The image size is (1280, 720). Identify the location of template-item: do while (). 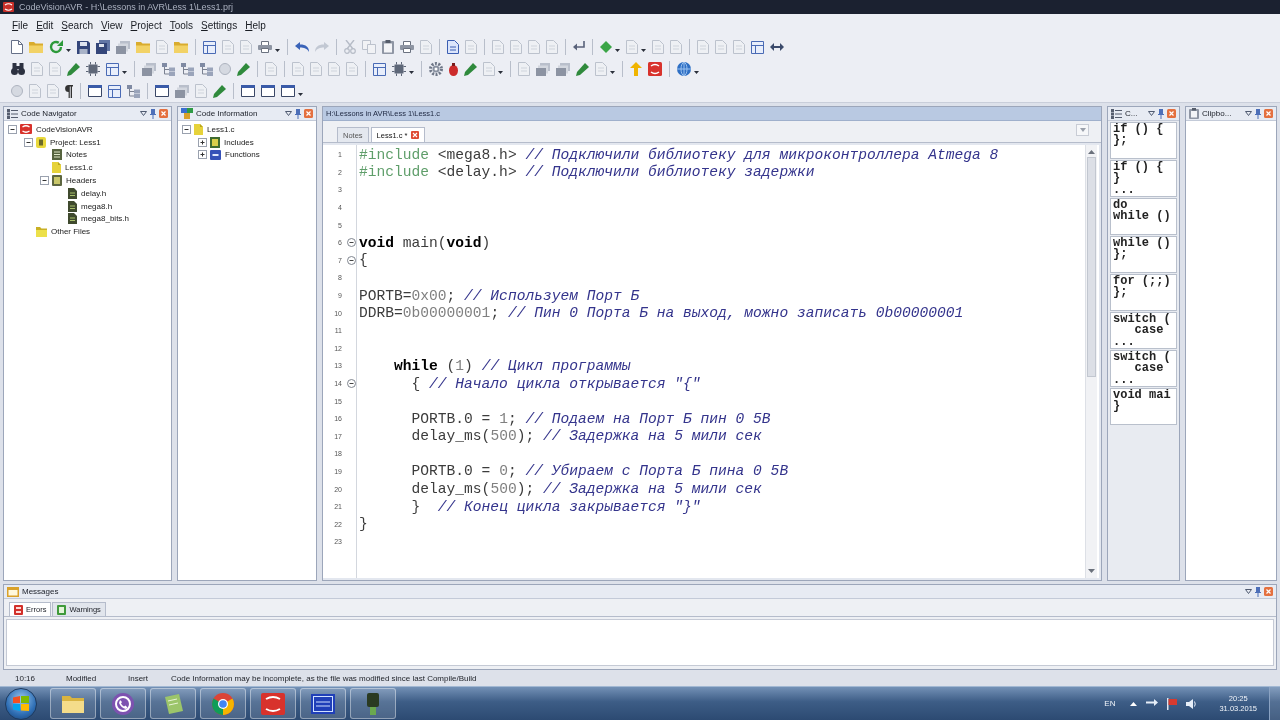
(1143, 216).